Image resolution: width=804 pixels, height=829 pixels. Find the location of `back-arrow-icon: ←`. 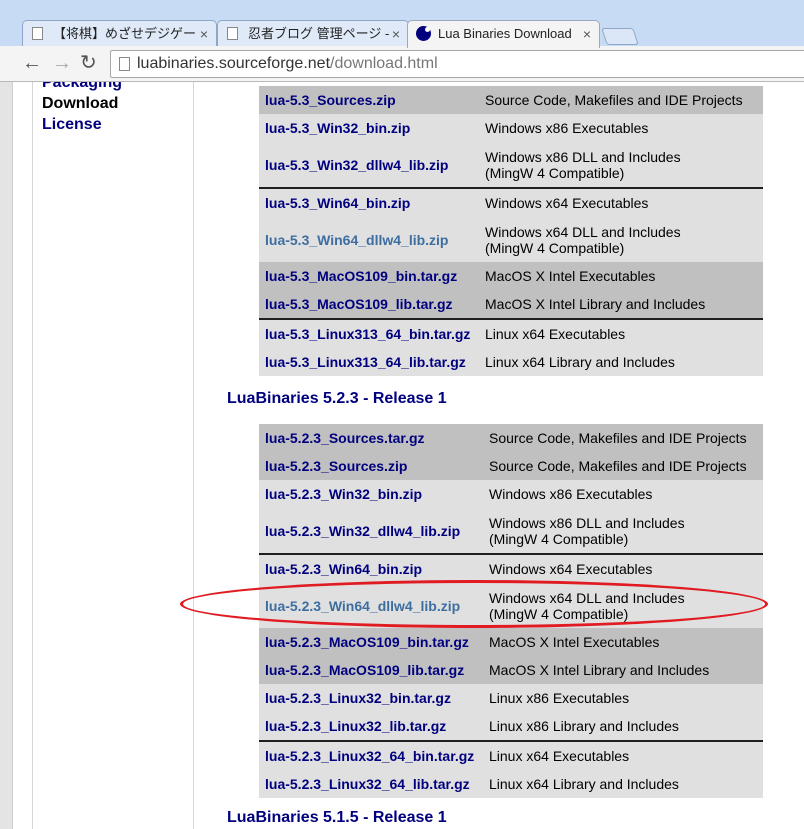

back-arrow-icon: ← is located at coordinates (32, 63).